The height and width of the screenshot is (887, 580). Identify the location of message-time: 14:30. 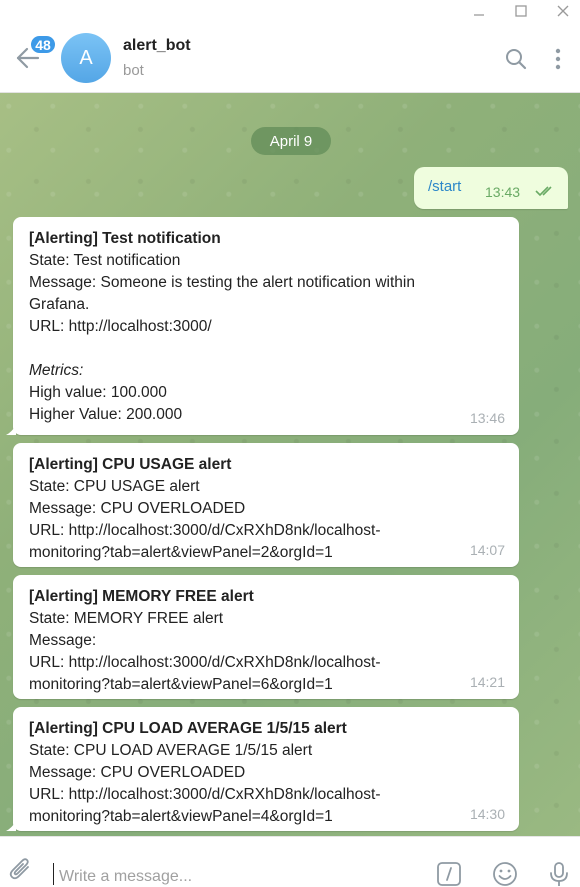
(487, 814).